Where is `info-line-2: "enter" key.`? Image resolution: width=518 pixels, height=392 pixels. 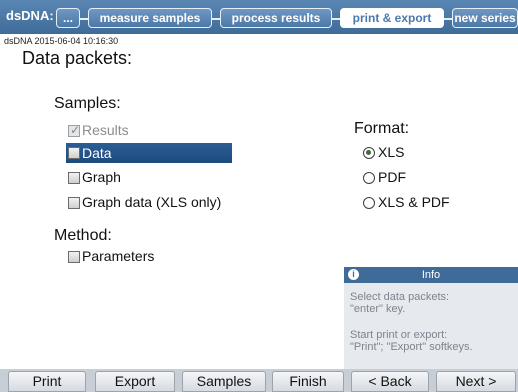
info-line-2: "enter" key. is located at coordinates (378, 309).